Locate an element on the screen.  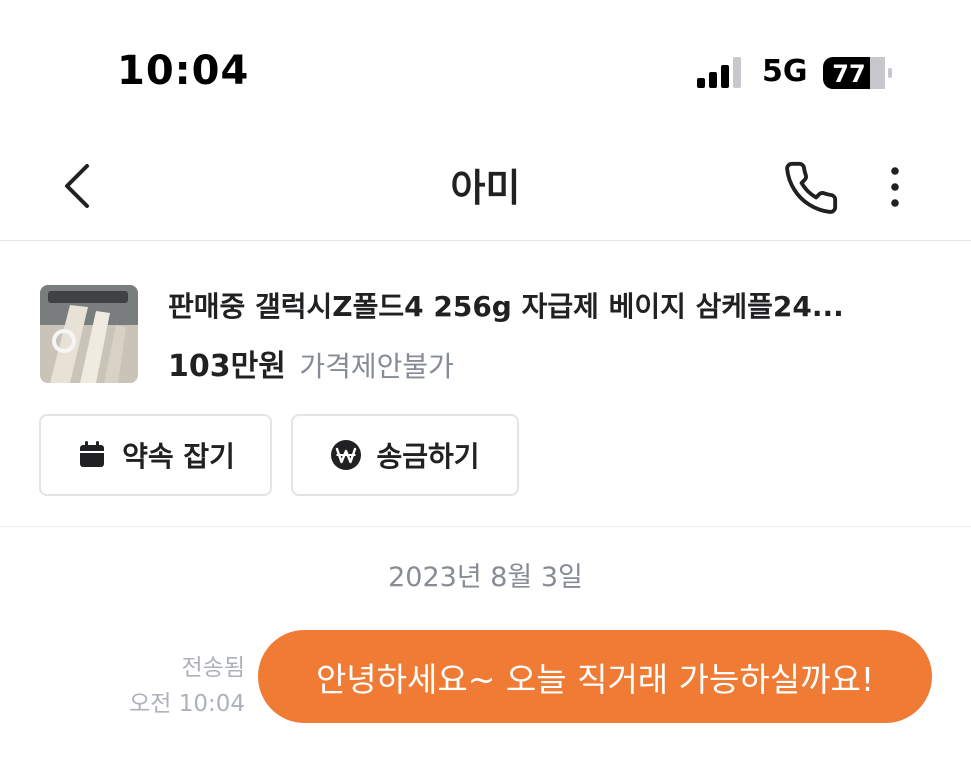
message-status: 전송됨 is located at coordinates (213, 668).